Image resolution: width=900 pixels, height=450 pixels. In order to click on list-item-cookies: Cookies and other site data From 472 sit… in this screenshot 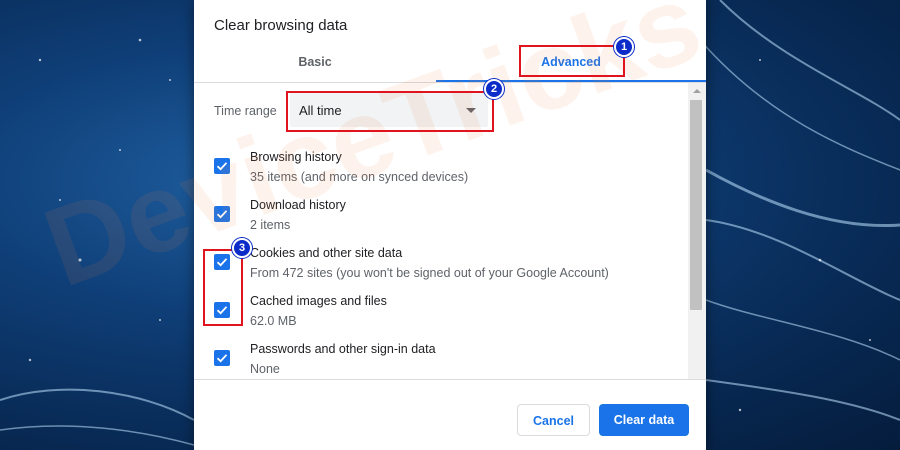, I will do `click(441, 268)`.